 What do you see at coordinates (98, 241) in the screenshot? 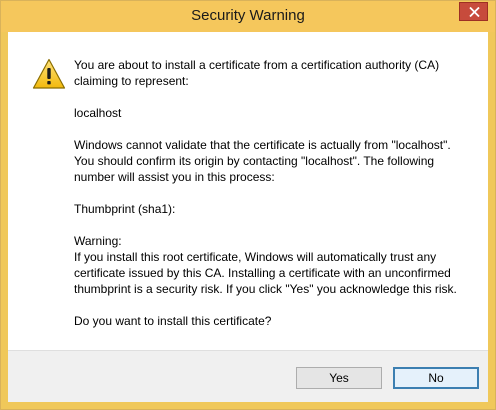
I see `warning-heading: Warning:` at bounding box center [98, 241].